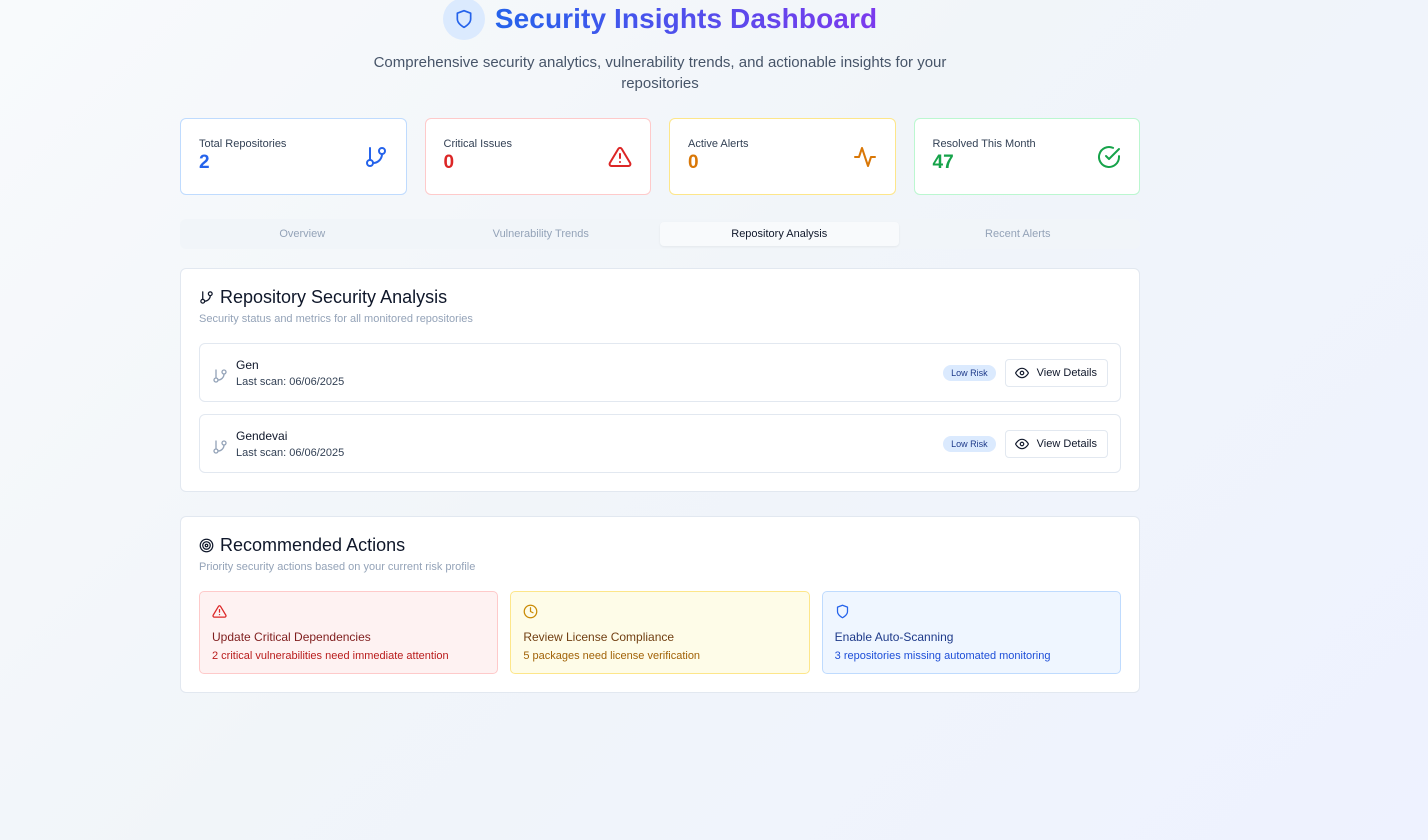 The height and width of the screenshot is (840, 1428). Describe the element at coordinates (206, 545) in the screenshot. I see `target-icon` at that location.